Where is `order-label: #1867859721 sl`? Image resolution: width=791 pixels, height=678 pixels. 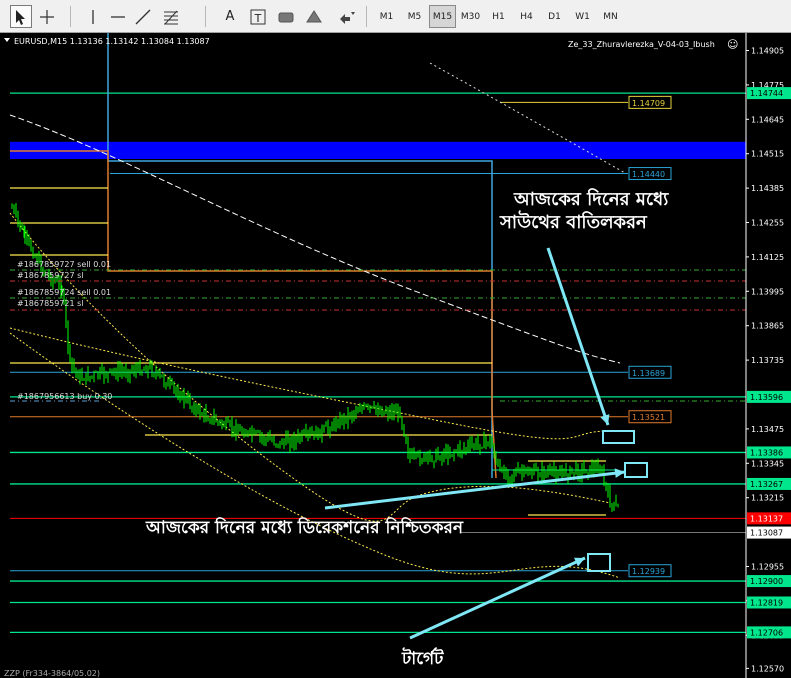
order-label: #1867859721 sl is located at coordinates (50, 303).